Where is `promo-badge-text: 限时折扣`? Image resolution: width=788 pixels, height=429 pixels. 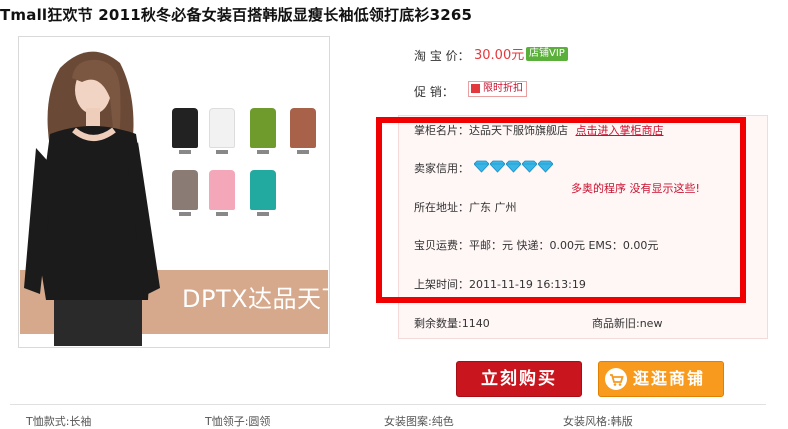
promo-badge-text: 限时折扣 is located at coordinates (503, 88).